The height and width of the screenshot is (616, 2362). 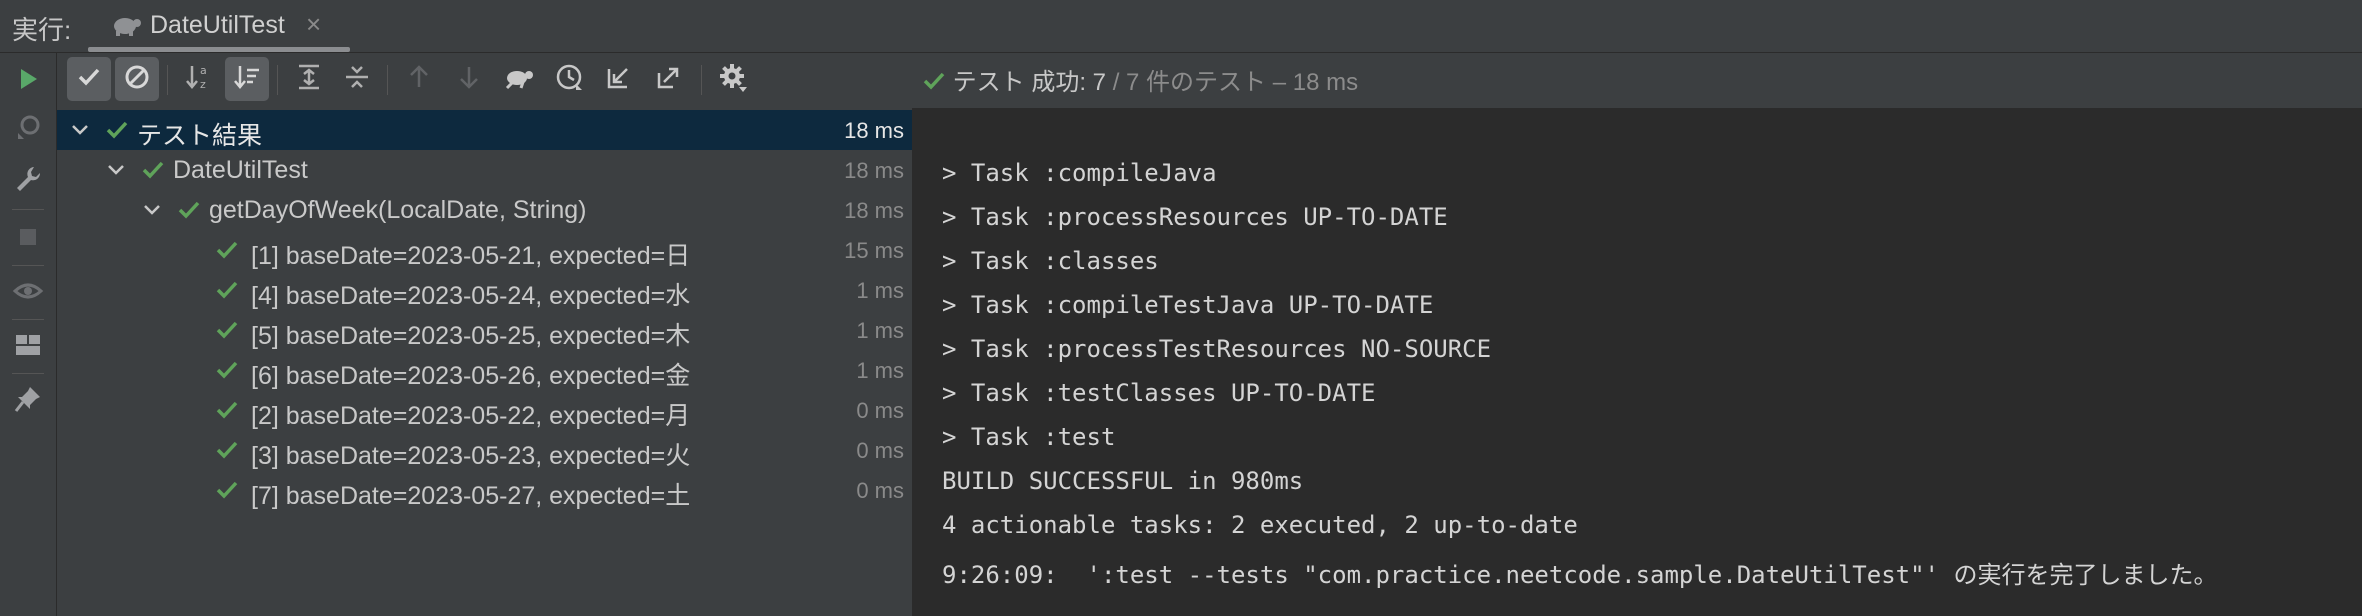 I want to click on tree-label: [1] baseDate=2023-05-21, expected=日, so click(x=471, y=256).